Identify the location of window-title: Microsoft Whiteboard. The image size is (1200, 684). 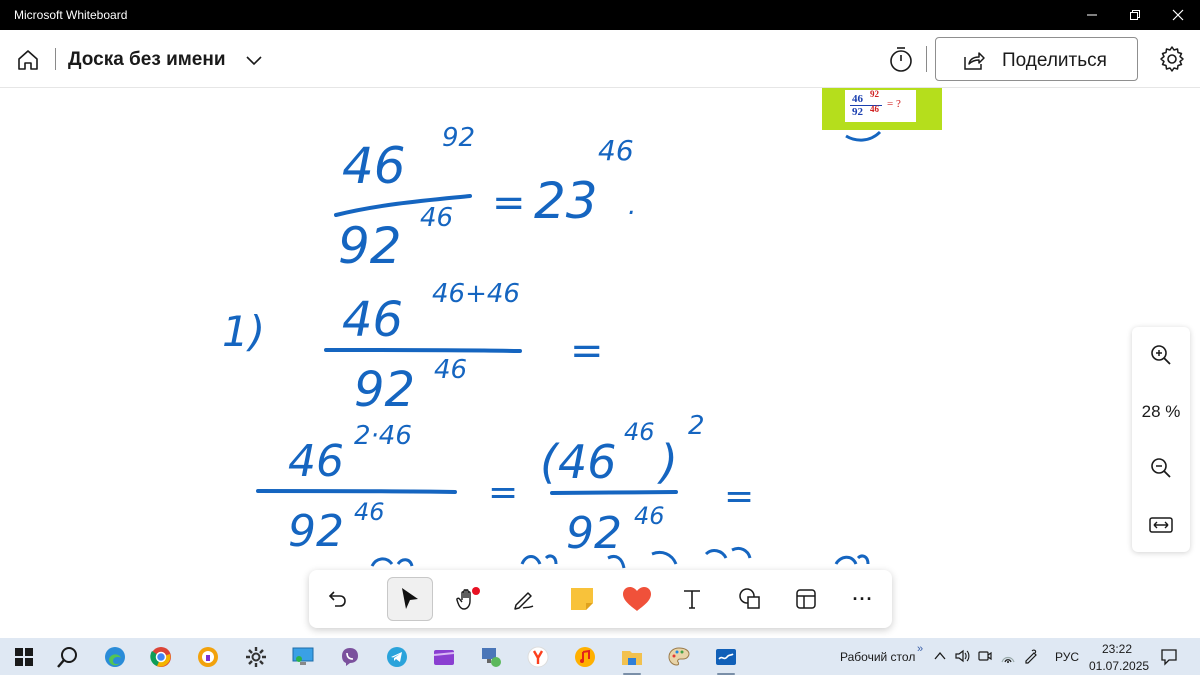
(71, 15).